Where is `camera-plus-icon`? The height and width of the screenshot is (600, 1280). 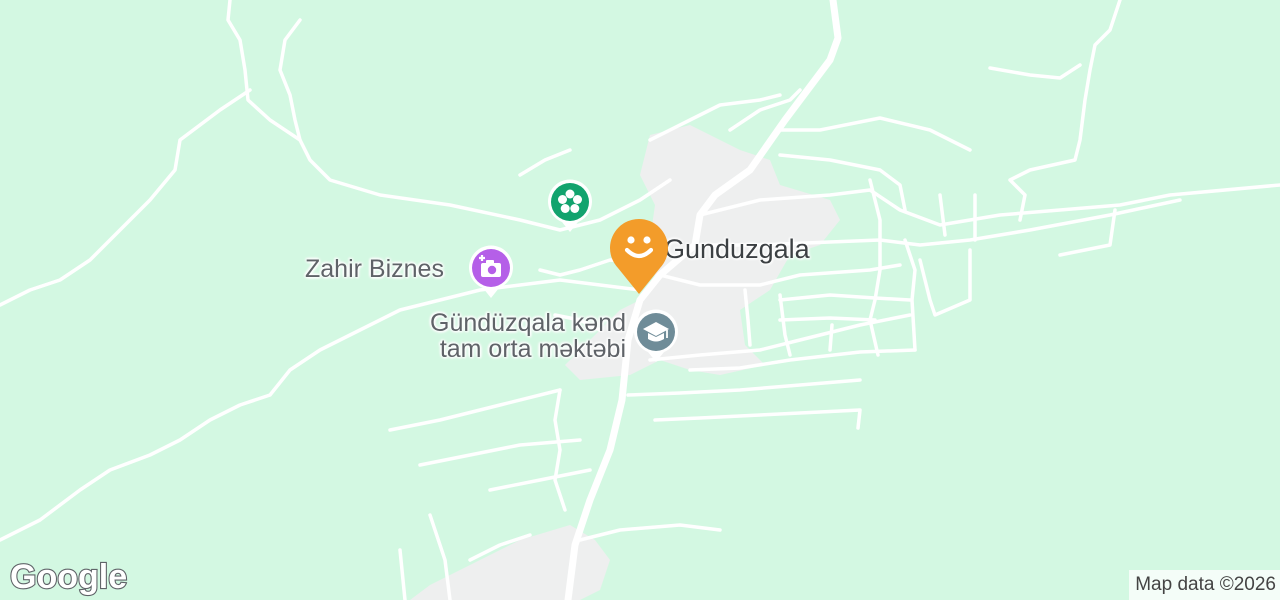 camera-plus-icon is located at coordinates (491, 271).